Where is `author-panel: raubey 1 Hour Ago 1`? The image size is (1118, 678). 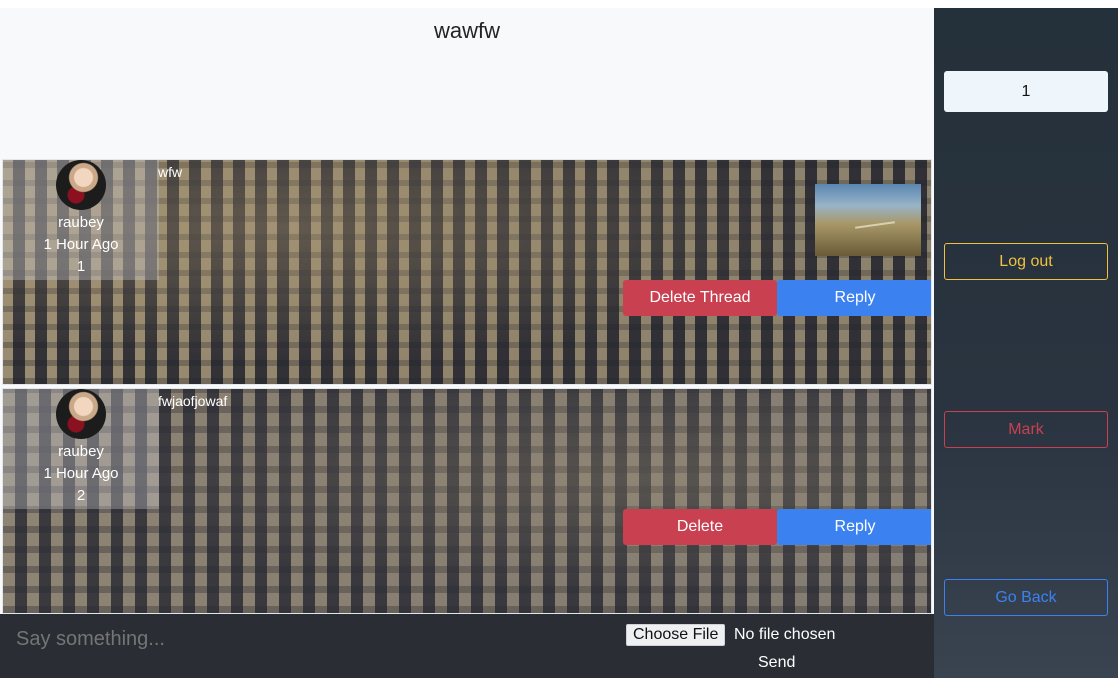
author-panel: raubey 1 Hour Ago 1 is located at coordinates (81, 220).